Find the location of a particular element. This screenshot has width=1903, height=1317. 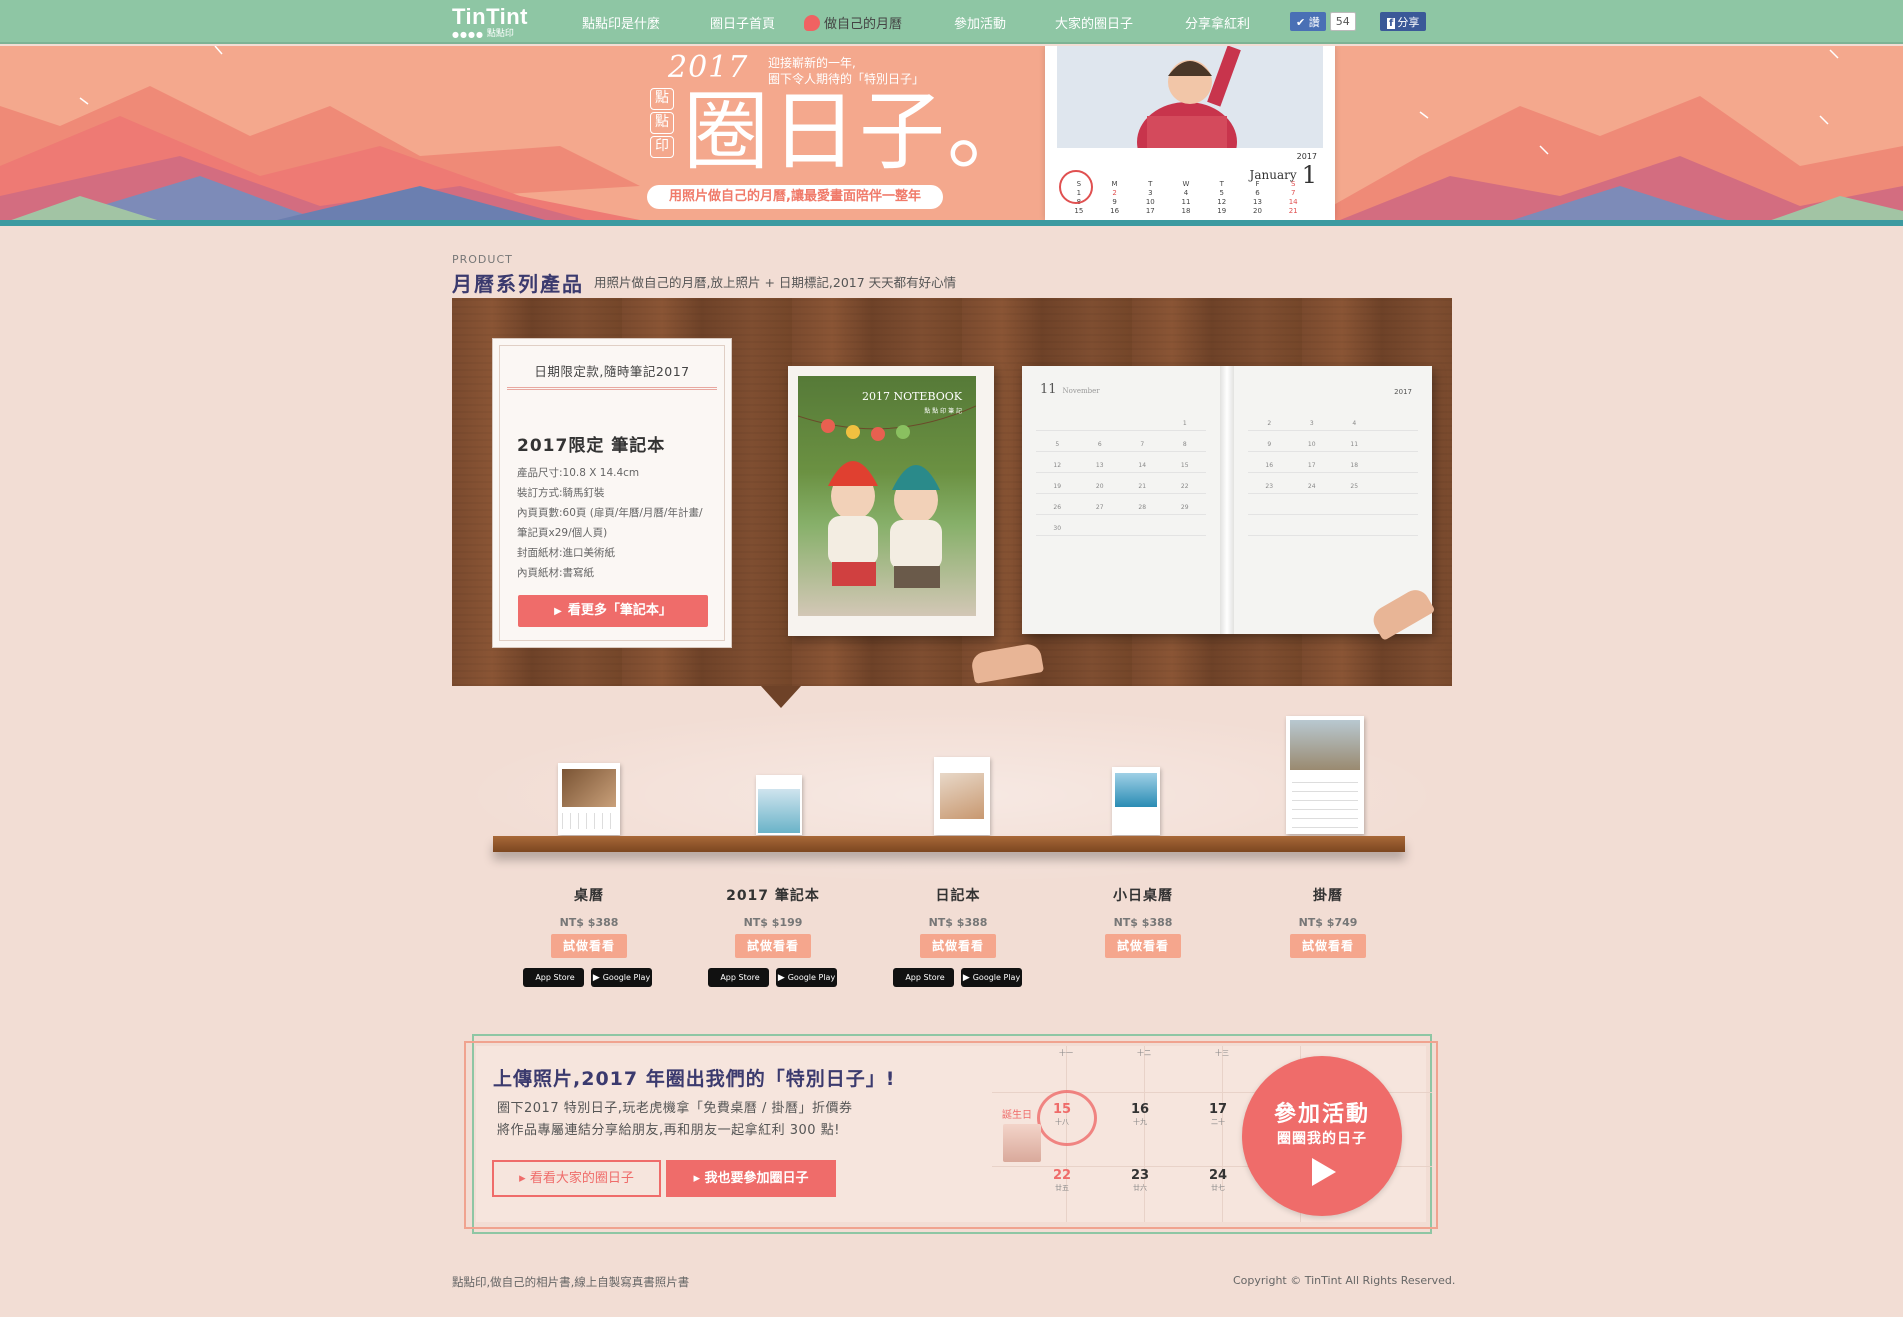

notebook-cover-photo: 2017 NOTEBOOK 點 點 印 筆 記 is located at coordinates (887, 496).